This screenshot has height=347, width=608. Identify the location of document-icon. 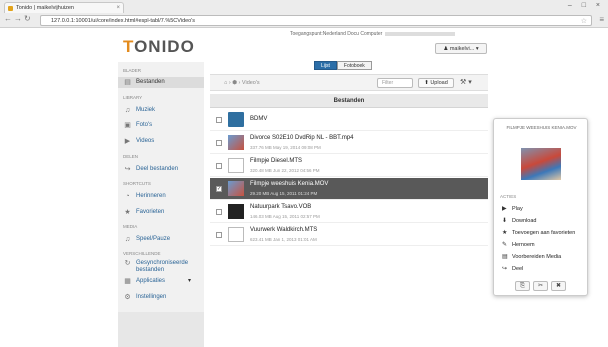
(236, 234).